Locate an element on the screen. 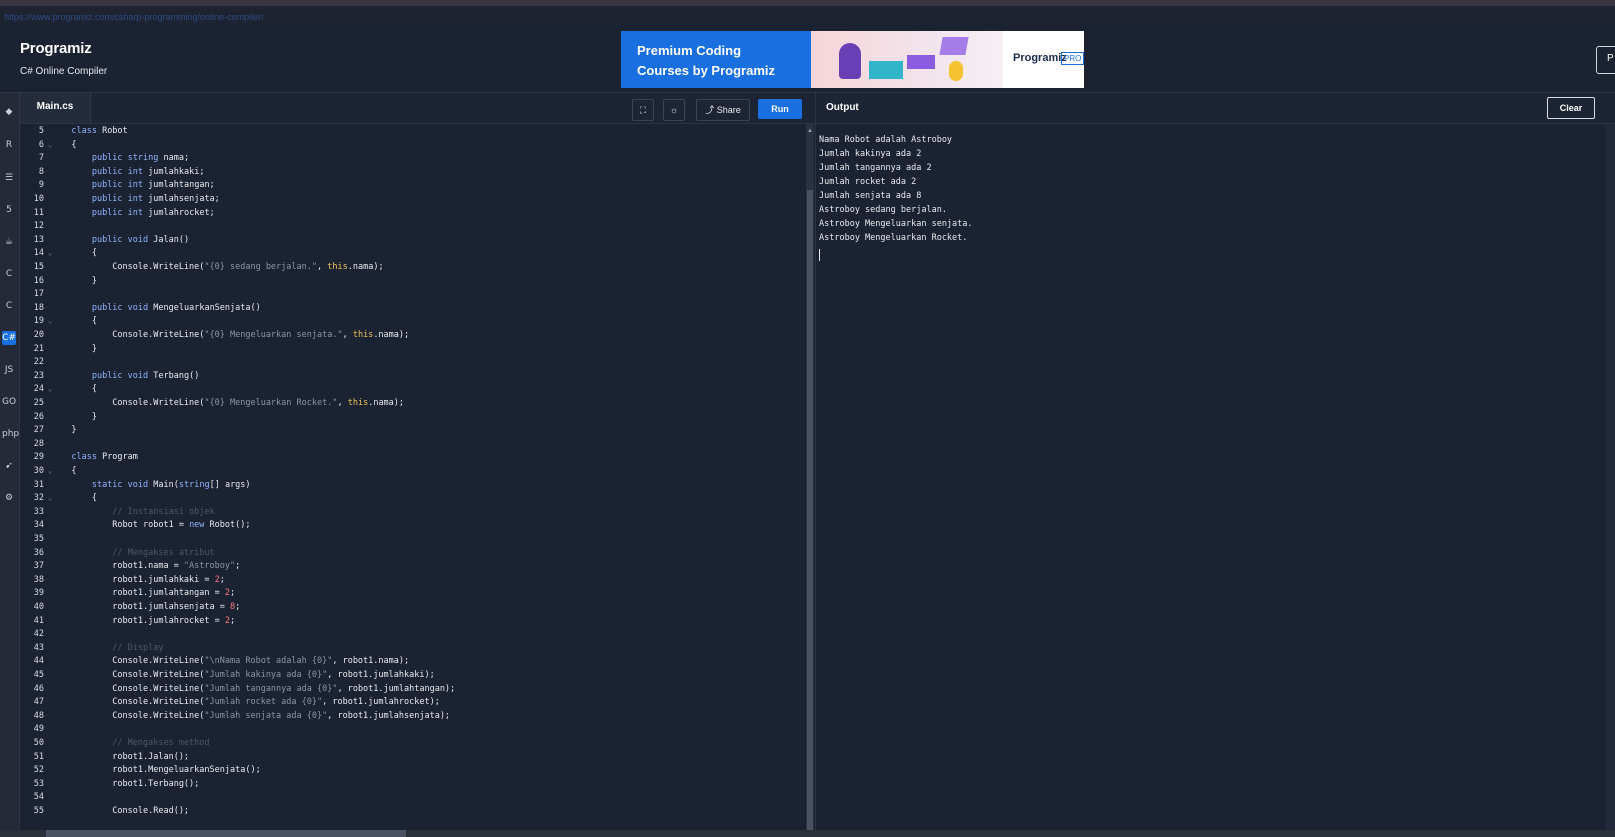 This screenshot has width=1615, height=837. code-line: 9 public int jumlahtangan; is located at coordinates (410, 185).